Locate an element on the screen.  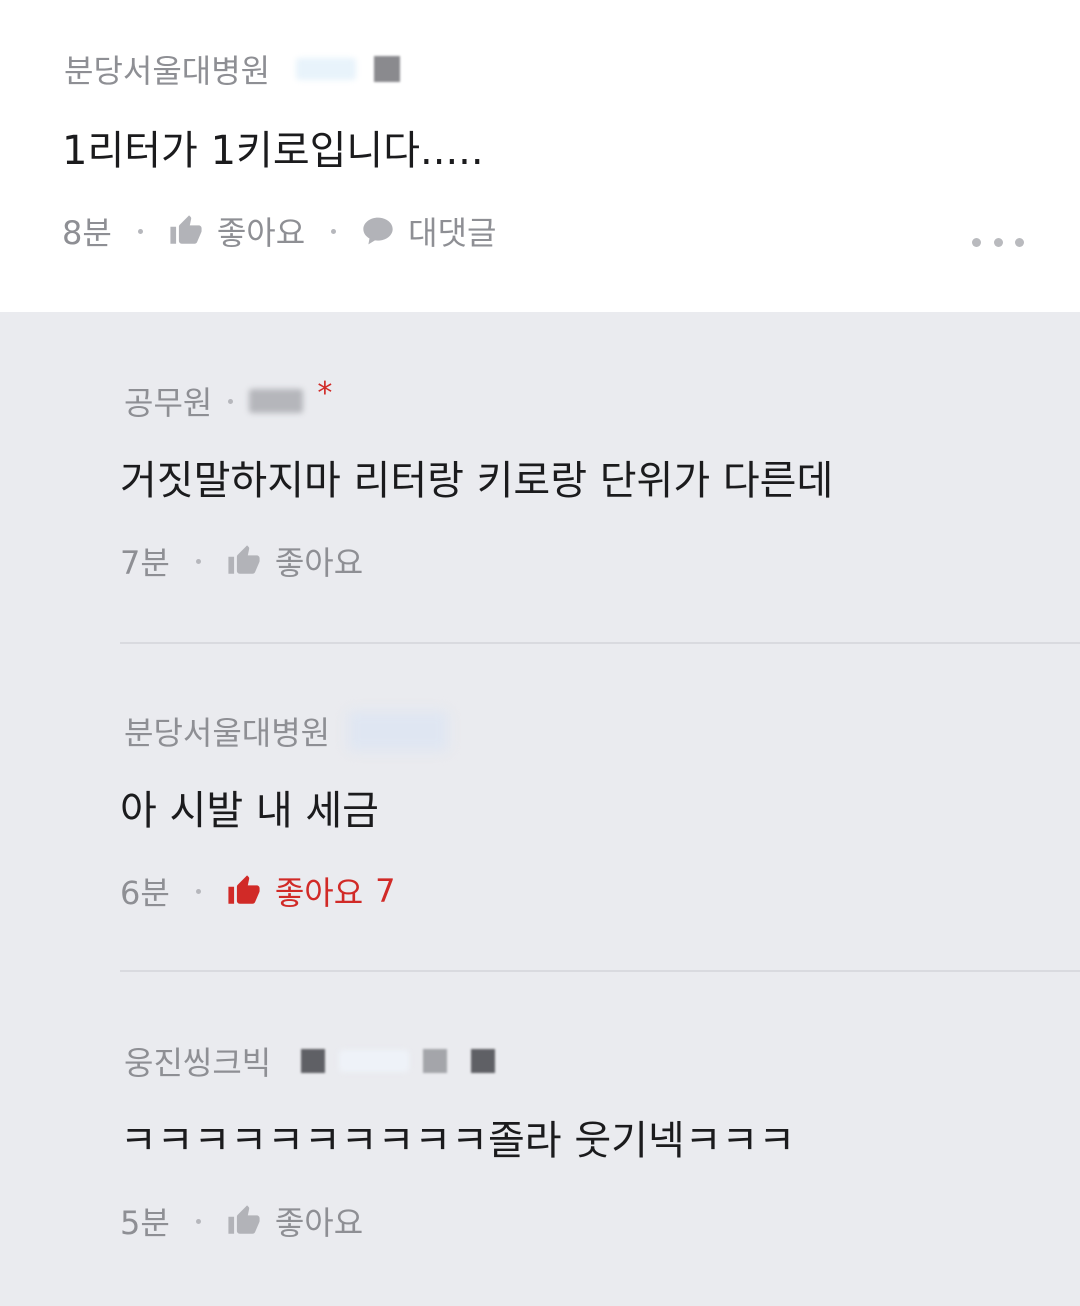
like-count: 7 is located at coordinates (385, 891).